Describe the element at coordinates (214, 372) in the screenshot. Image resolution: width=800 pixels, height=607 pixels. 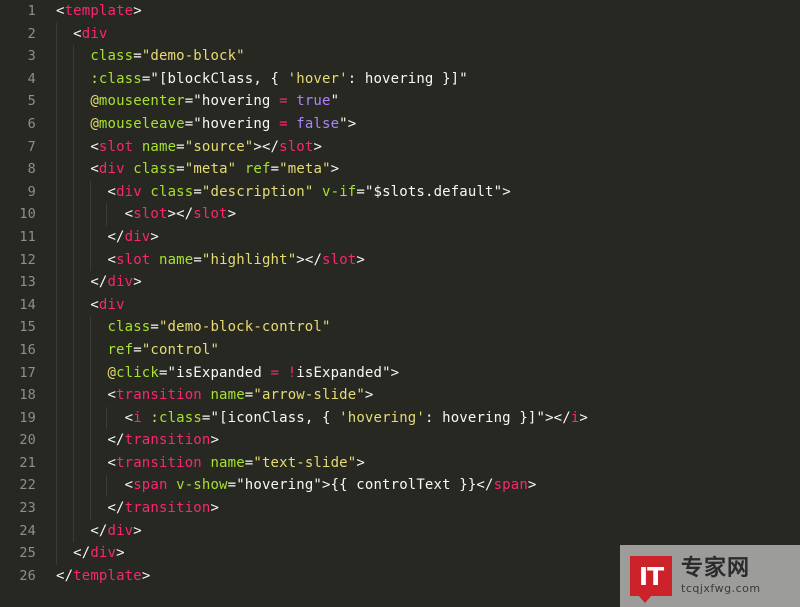
I see `code-token: ="isExpanded` at that location.